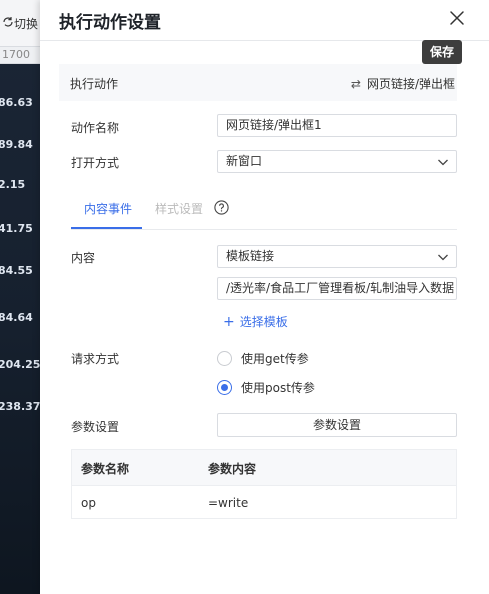 This screenshot has height=594, width=489. Describe the element at coordinates (16, 270) in the screenshot. I see `dashboard-value: 84.55` at that location.